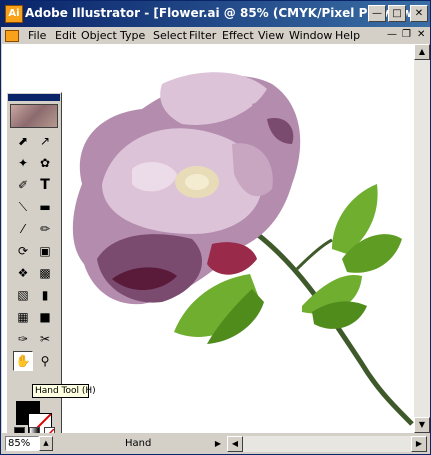  I want to click on pencil-tool-icon: ✏, so click(45, 229).